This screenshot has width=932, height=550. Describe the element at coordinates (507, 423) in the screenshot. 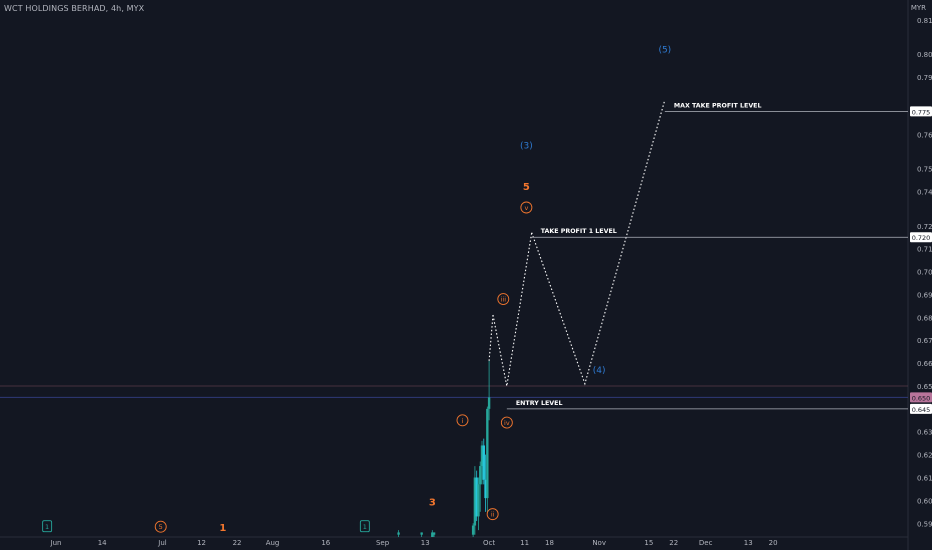

I see `wave-label: iv` at that location.